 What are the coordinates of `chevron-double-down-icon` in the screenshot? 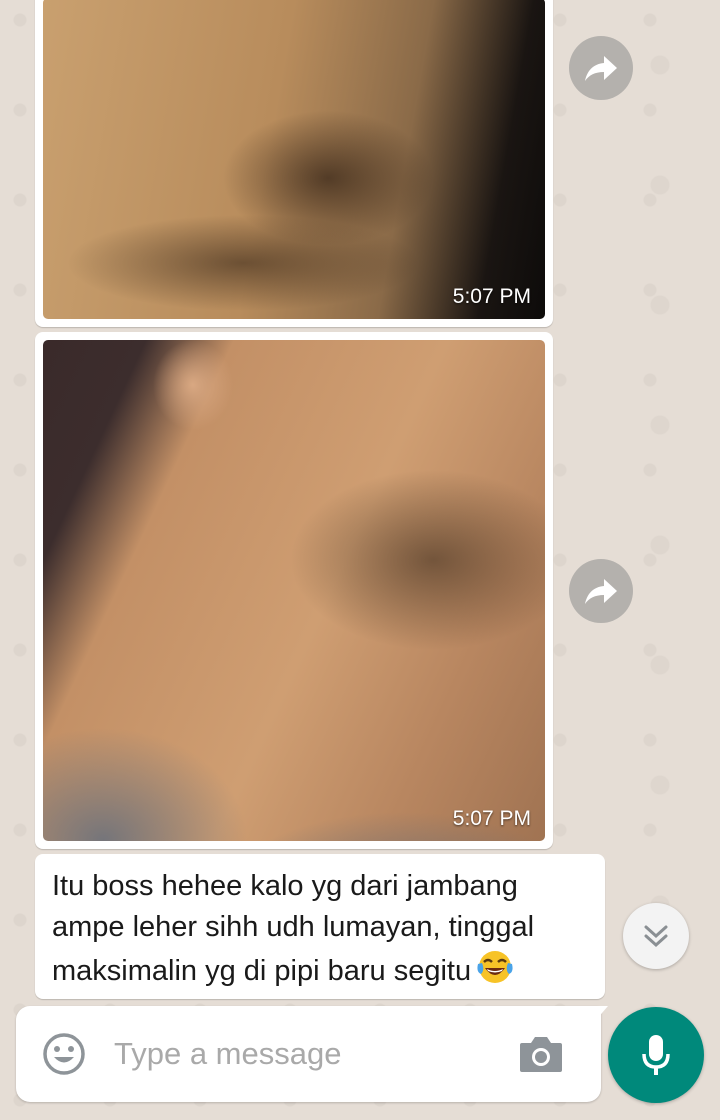 It's located at (656, 936).